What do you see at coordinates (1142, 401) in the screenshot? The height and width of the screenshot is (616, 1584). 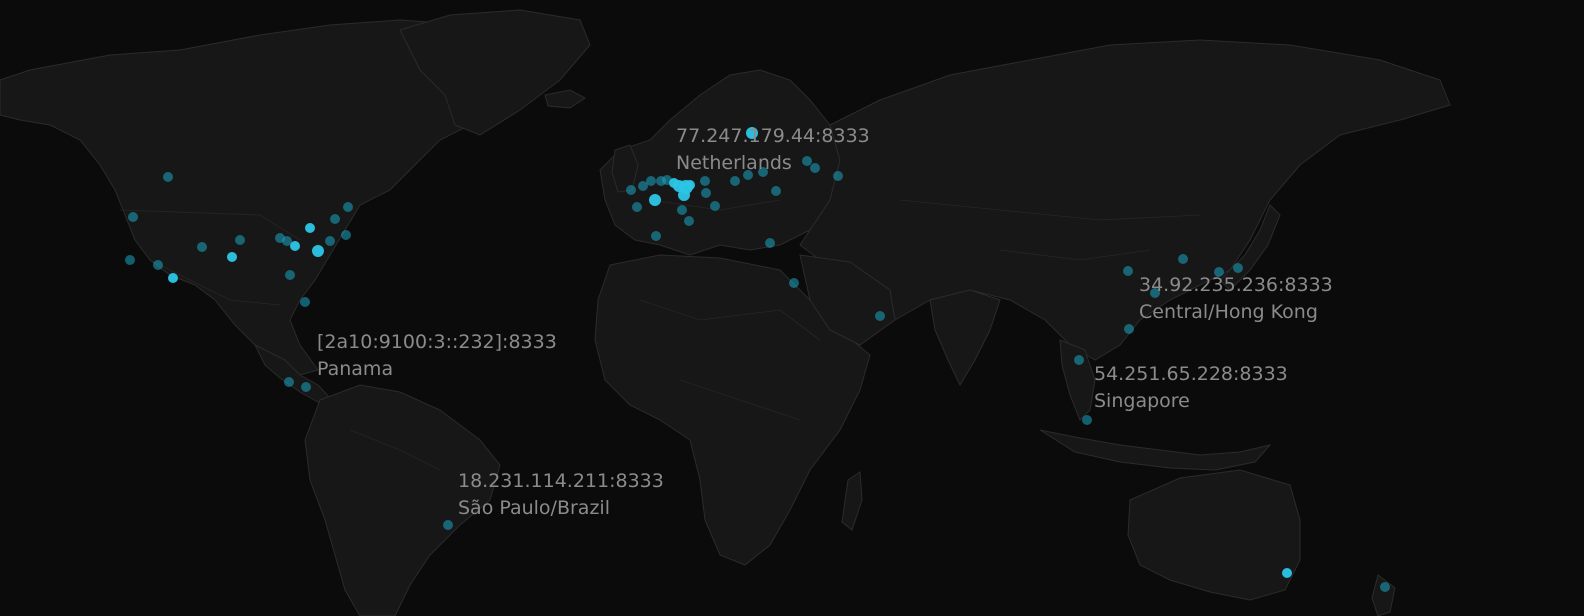 I see `label-singapore-location: Singapore` at bounding box center [1142, 401].